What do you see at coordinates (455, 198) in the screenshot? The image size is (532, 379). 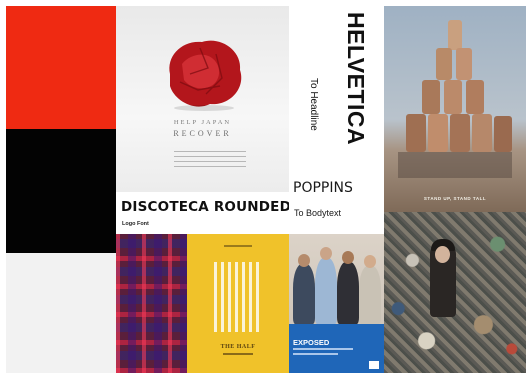 I see `photo-caption: STAND UP, STAND TALL` at bounding box center [455, 198].